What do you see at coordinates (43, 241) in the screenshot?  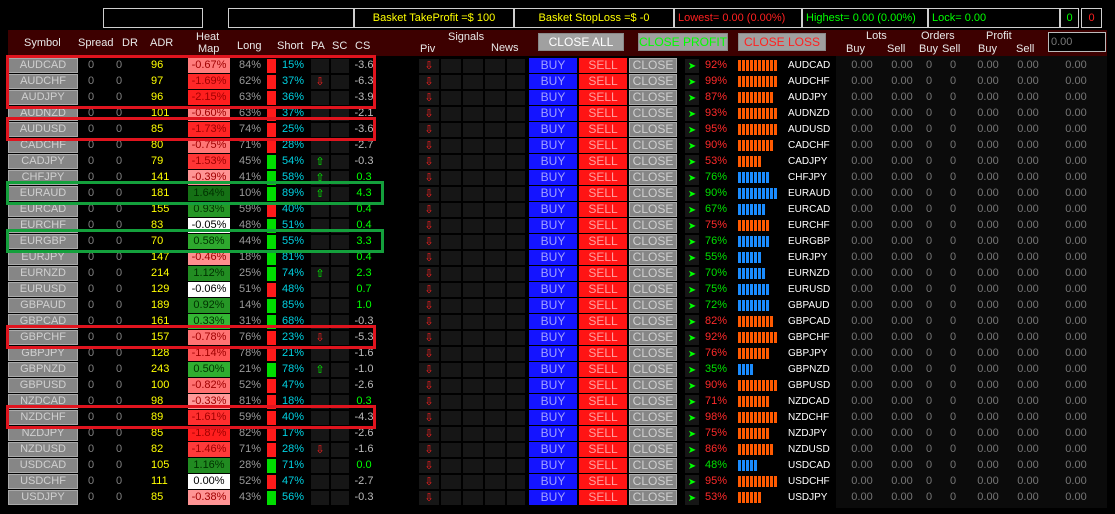 I see `symbol-button: EURGBP` at bounding box center [43, 241].